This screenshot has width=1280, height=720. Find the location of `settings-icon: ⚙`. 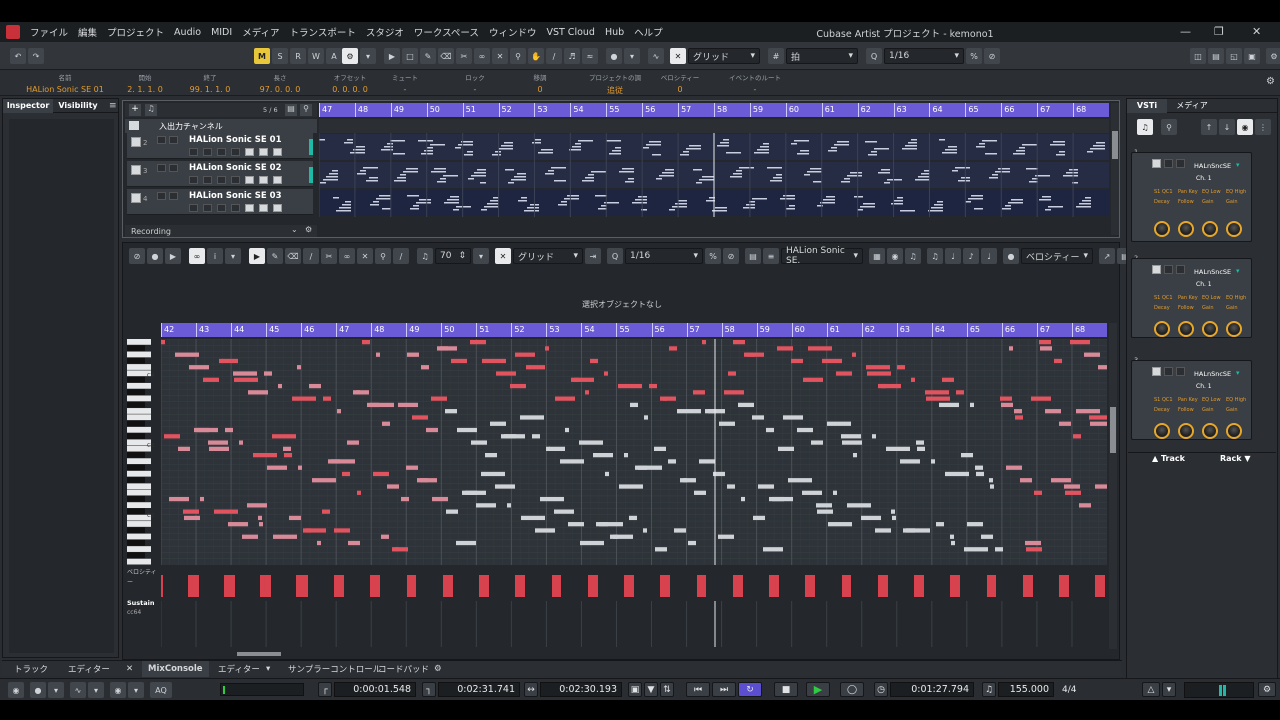

settings-icon: ⚙ is located at coordinates (308, 229).